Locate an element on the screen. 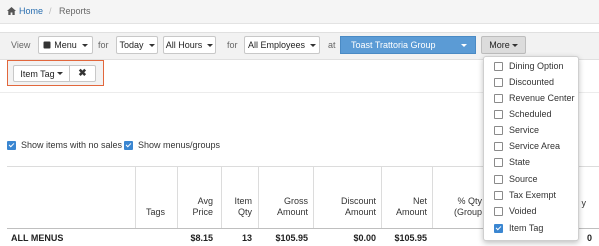 Image resolution: width=599 pixels, height=246 pixels. menu-item-label: Scheduled is located at coordinates (530, 114).